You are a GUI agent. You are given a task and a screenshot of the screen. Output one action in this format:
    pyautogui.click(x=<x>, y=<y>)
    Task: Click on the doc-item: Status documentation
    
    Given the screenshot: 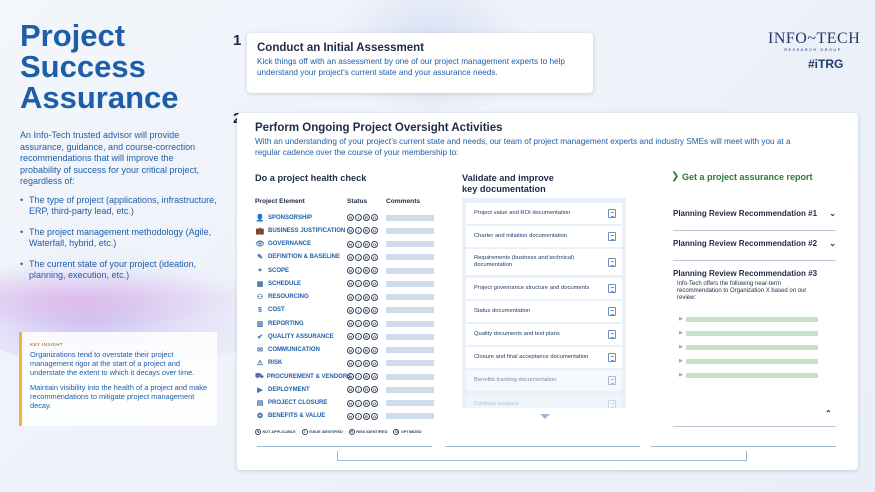 What is the action you would take?
    pyautogui.click(x=544, y=311)
    